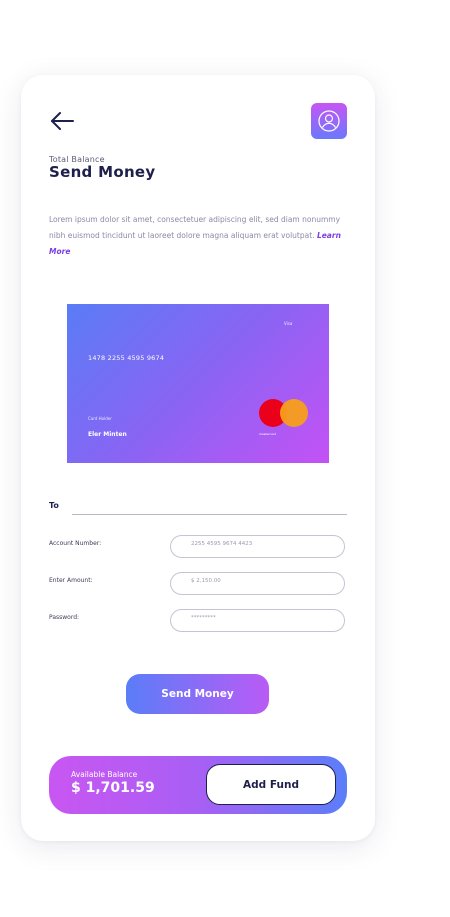 The height and width of the screenshot is (917, 450). Describe the element at coordinates (102, 172) in the screenshot. I see `page-title: Send Money` at that location.